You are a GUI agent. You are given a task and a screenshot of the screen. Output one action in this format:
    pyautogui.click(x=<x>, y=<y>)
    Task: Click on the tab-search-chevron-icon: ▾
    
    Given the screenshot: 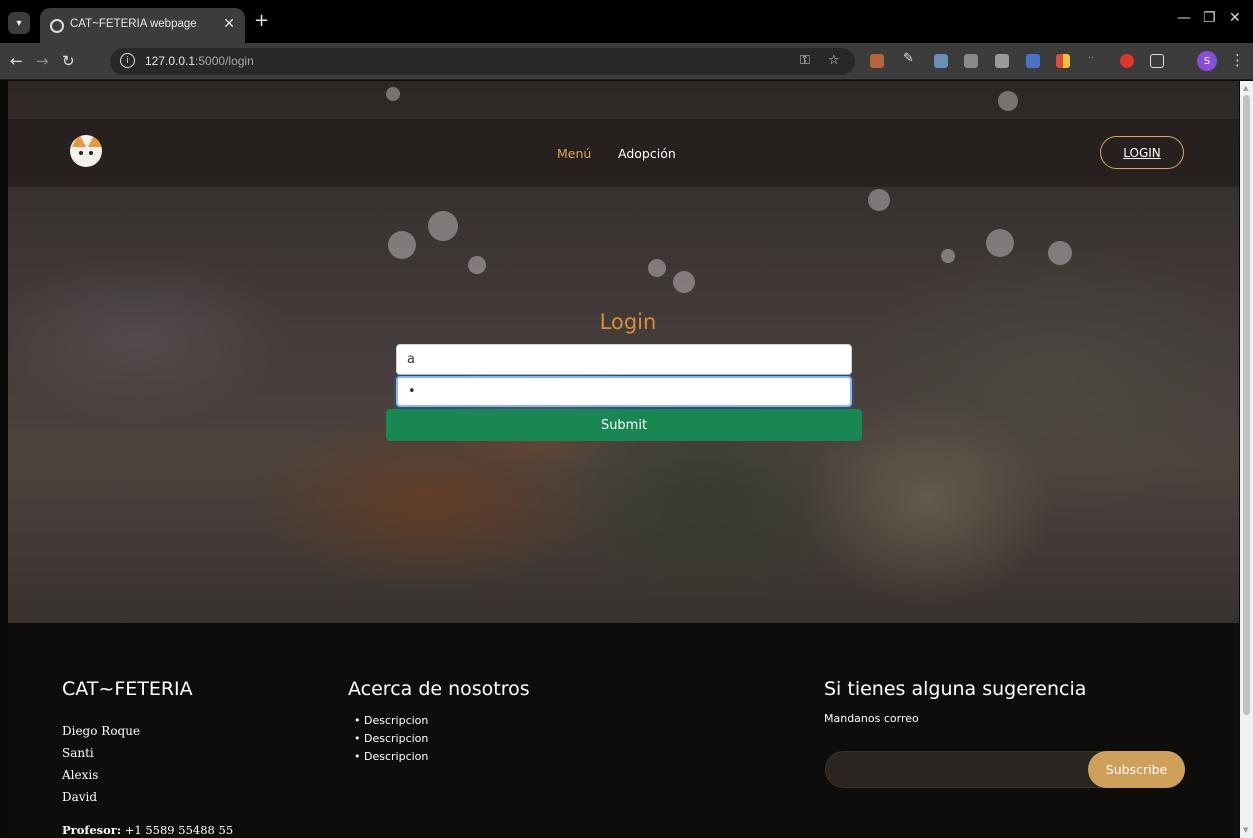 What is the action you would take?
    pyautogui.click(x=19, y=23)
    